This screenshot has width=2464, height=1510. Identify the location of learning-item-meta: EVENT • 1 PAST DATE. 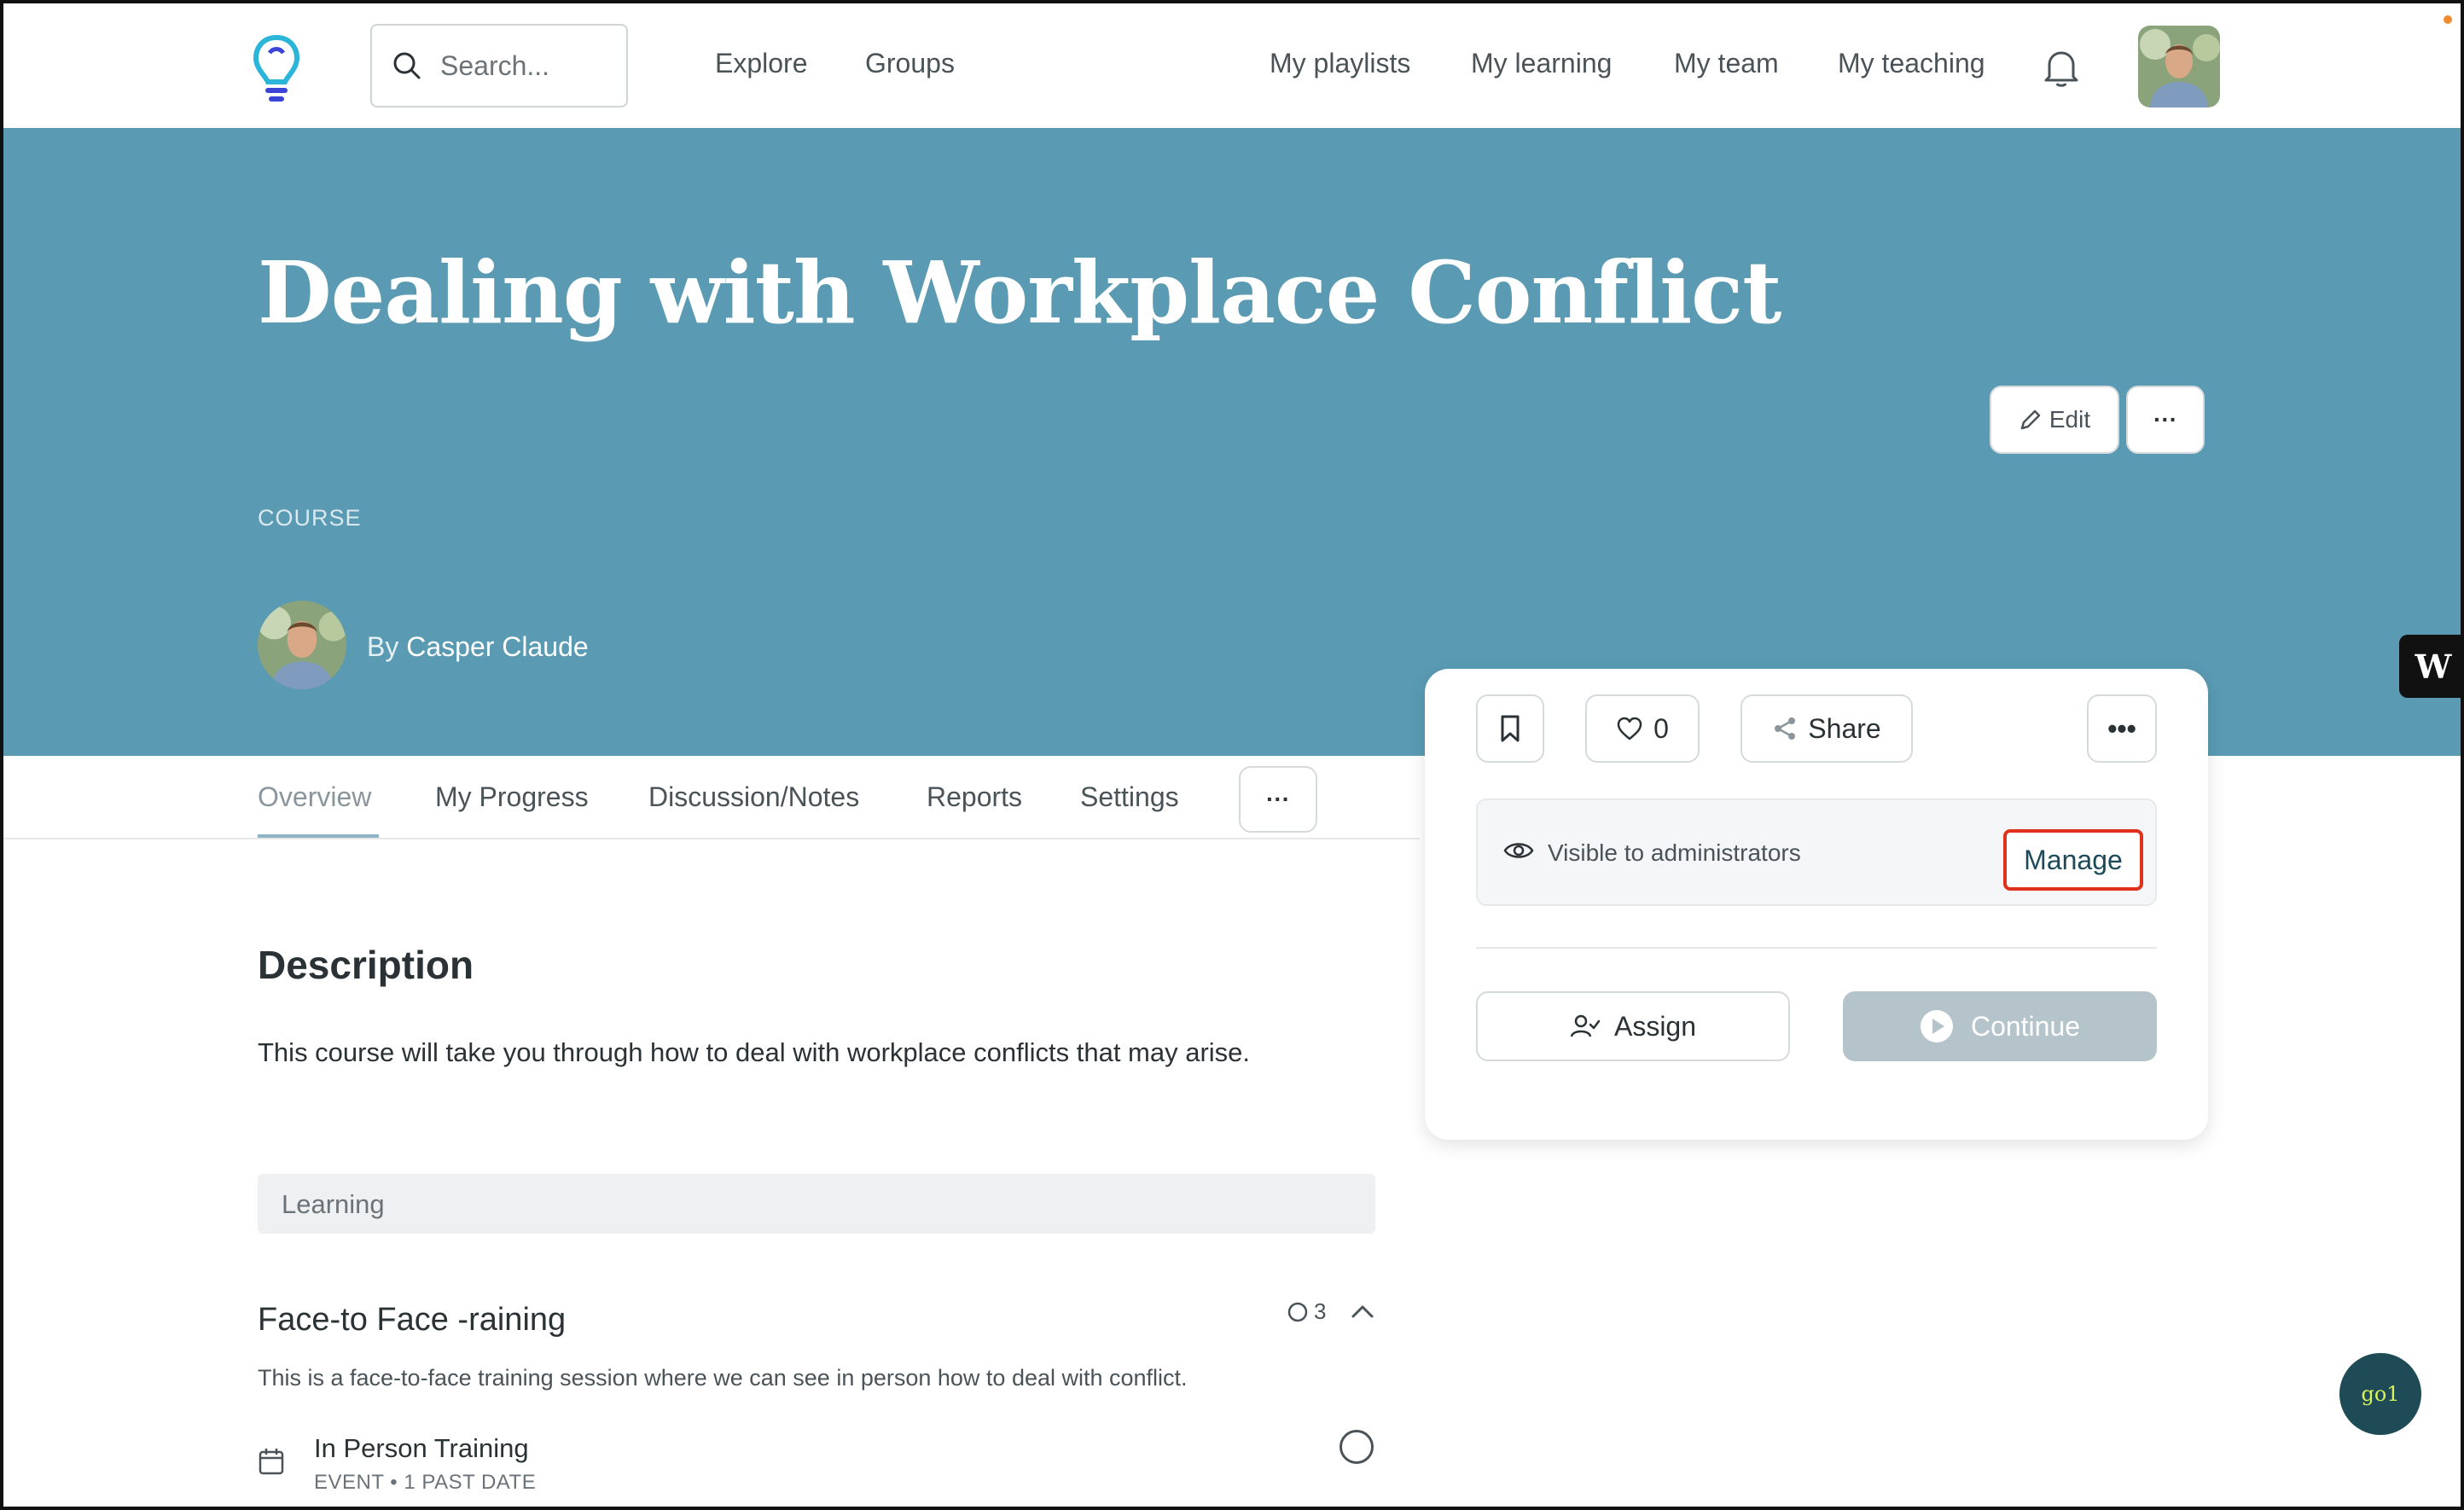
(425, 1482).